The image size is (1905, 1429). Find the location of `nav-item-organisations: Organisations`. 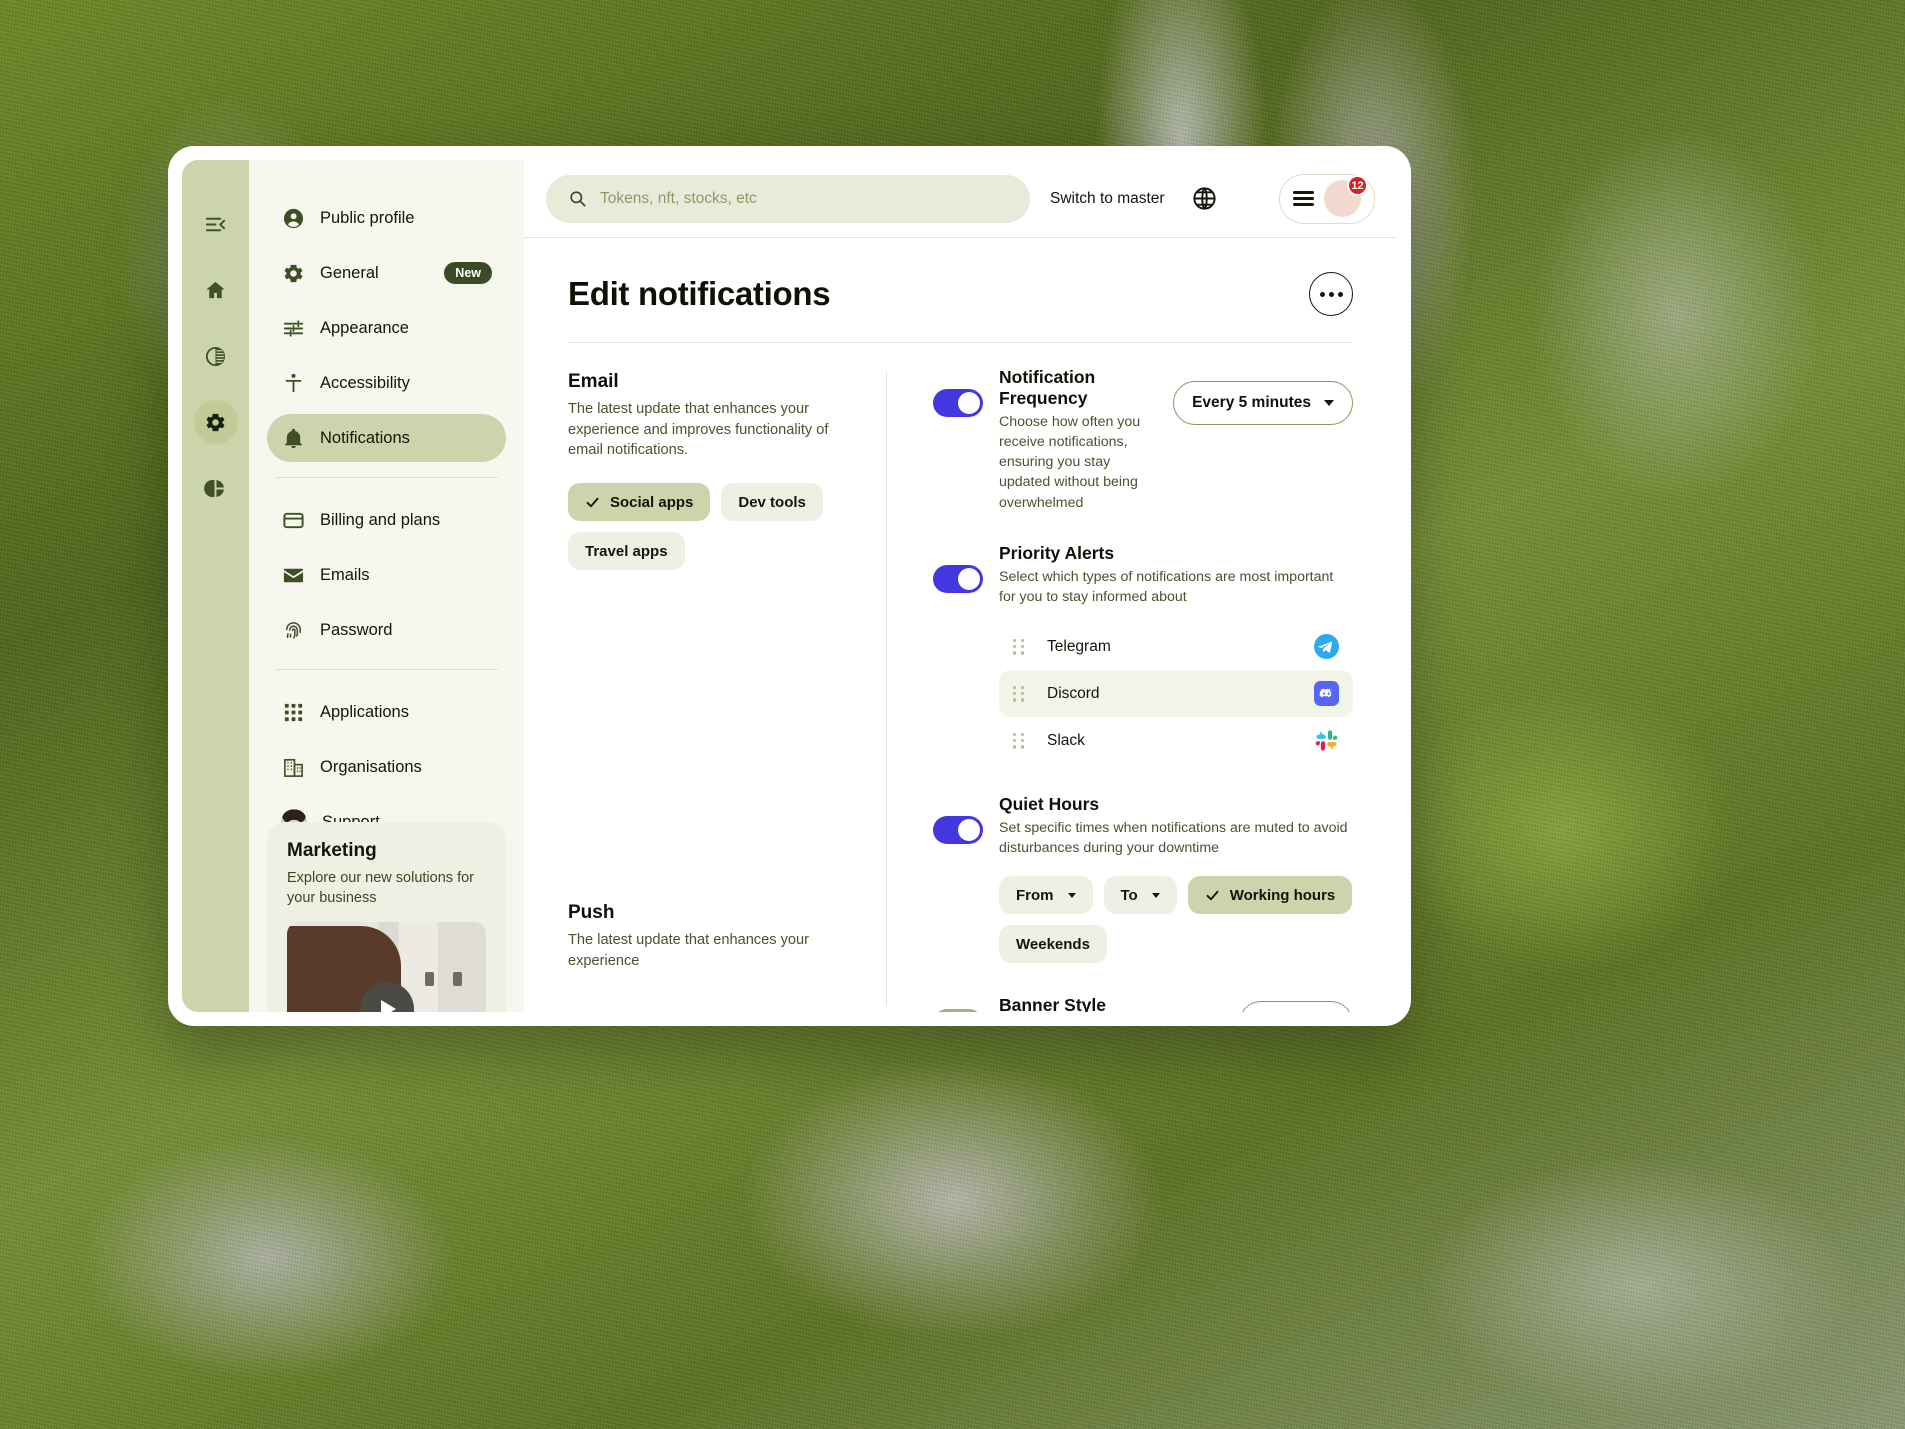

nav-item-organisations: Organisations is located at coordinates (386, 767).